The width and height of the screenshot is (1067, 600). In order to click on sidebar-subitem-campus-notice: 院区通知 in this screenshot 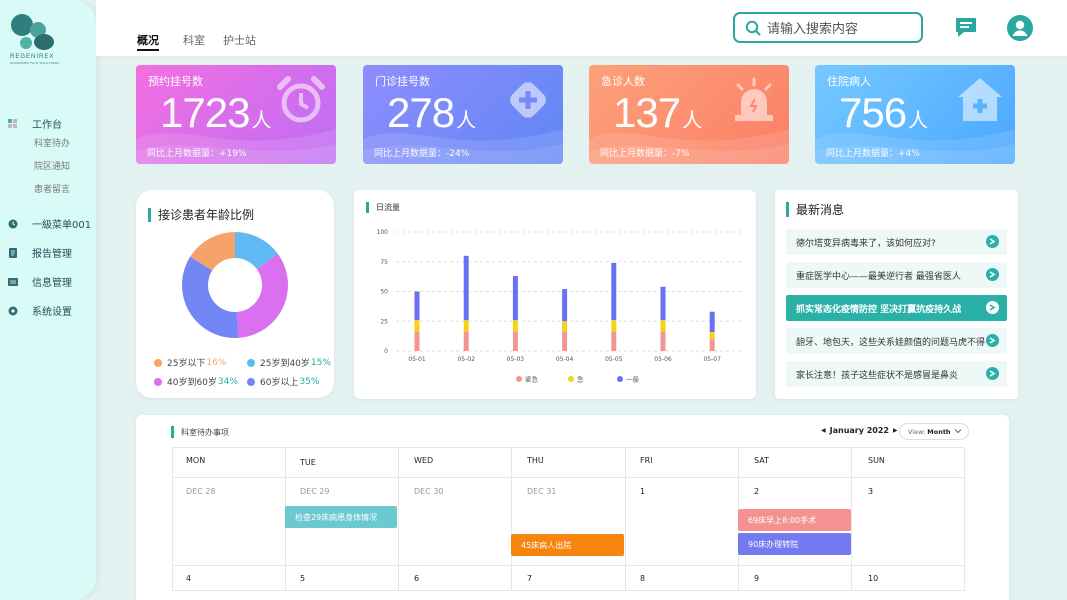, I will do `click(52, 165)`.